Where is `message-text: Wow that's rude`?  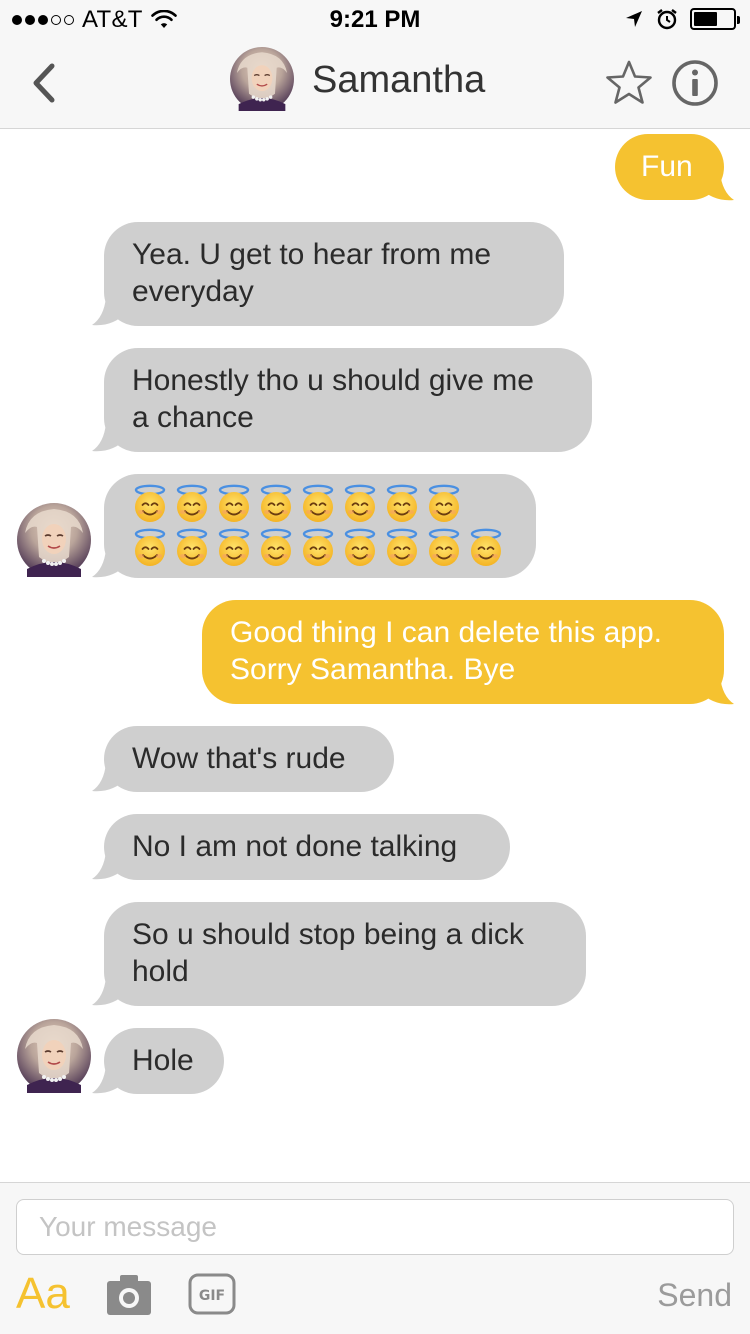 message-text: Wow that's rude is located at coordinates (239, 758).